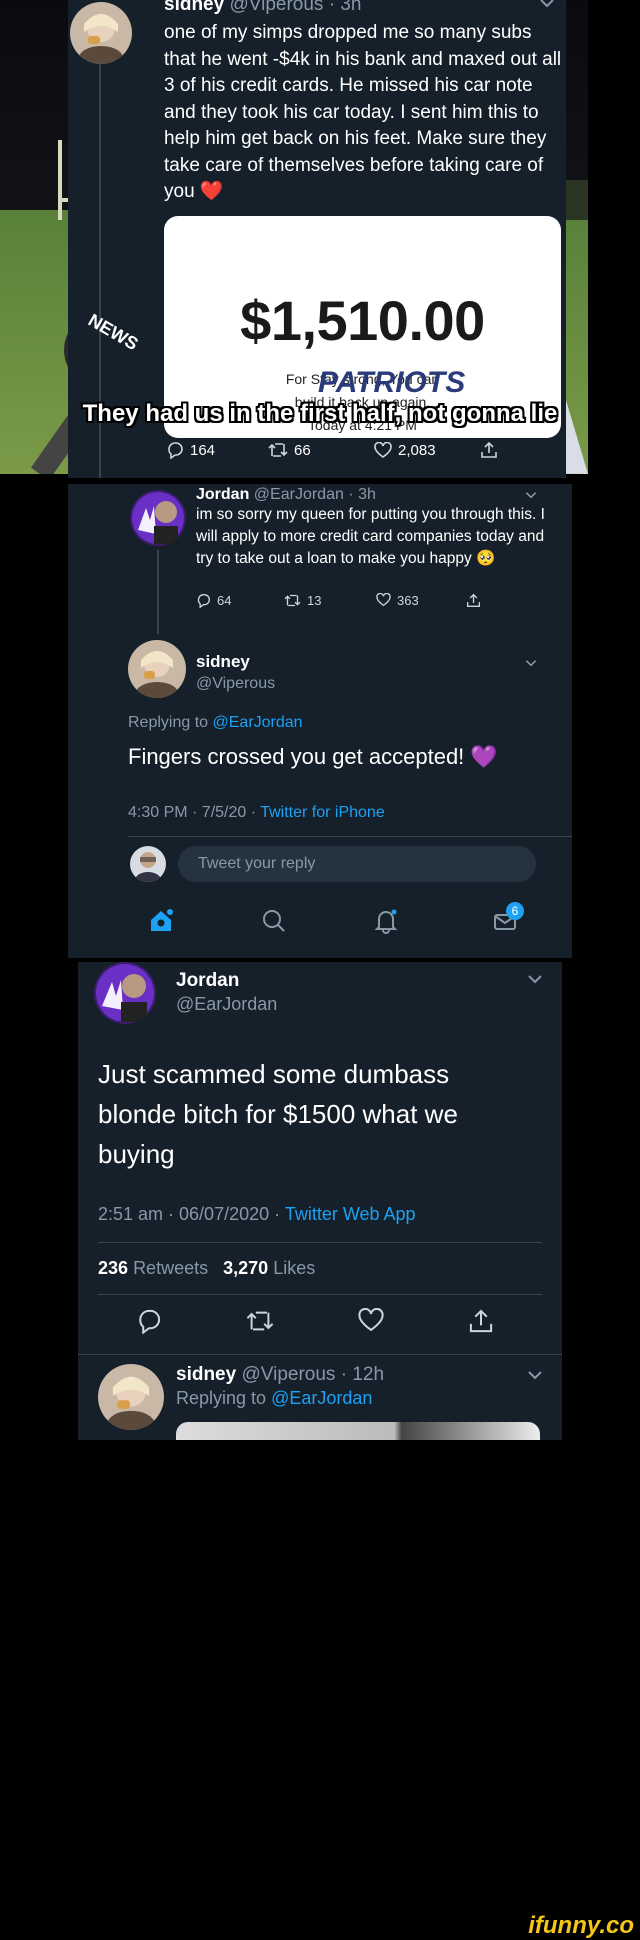 This screenshot has height=1940, width=640. I want to click on like-button: 2,083, so click(405, 450).